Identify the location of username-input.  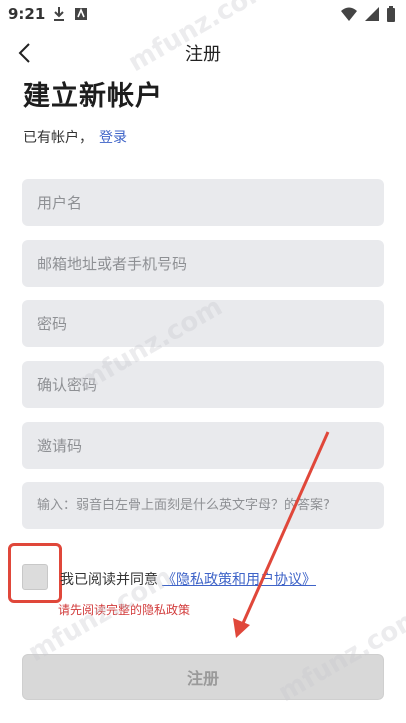
(203, 202).